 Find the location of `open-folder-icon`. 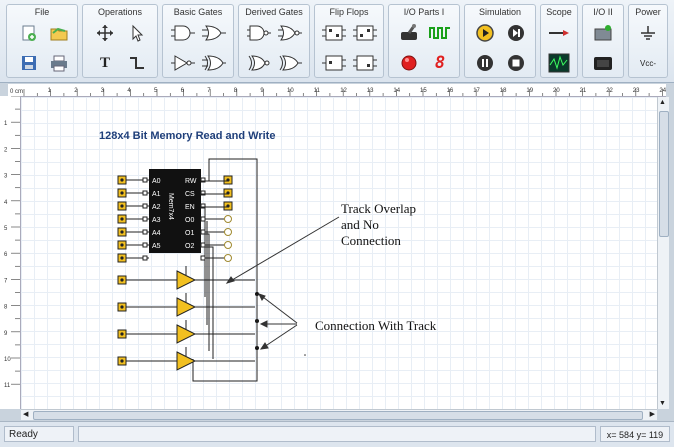

open-folder-icon is located at coordinates (59, 34).